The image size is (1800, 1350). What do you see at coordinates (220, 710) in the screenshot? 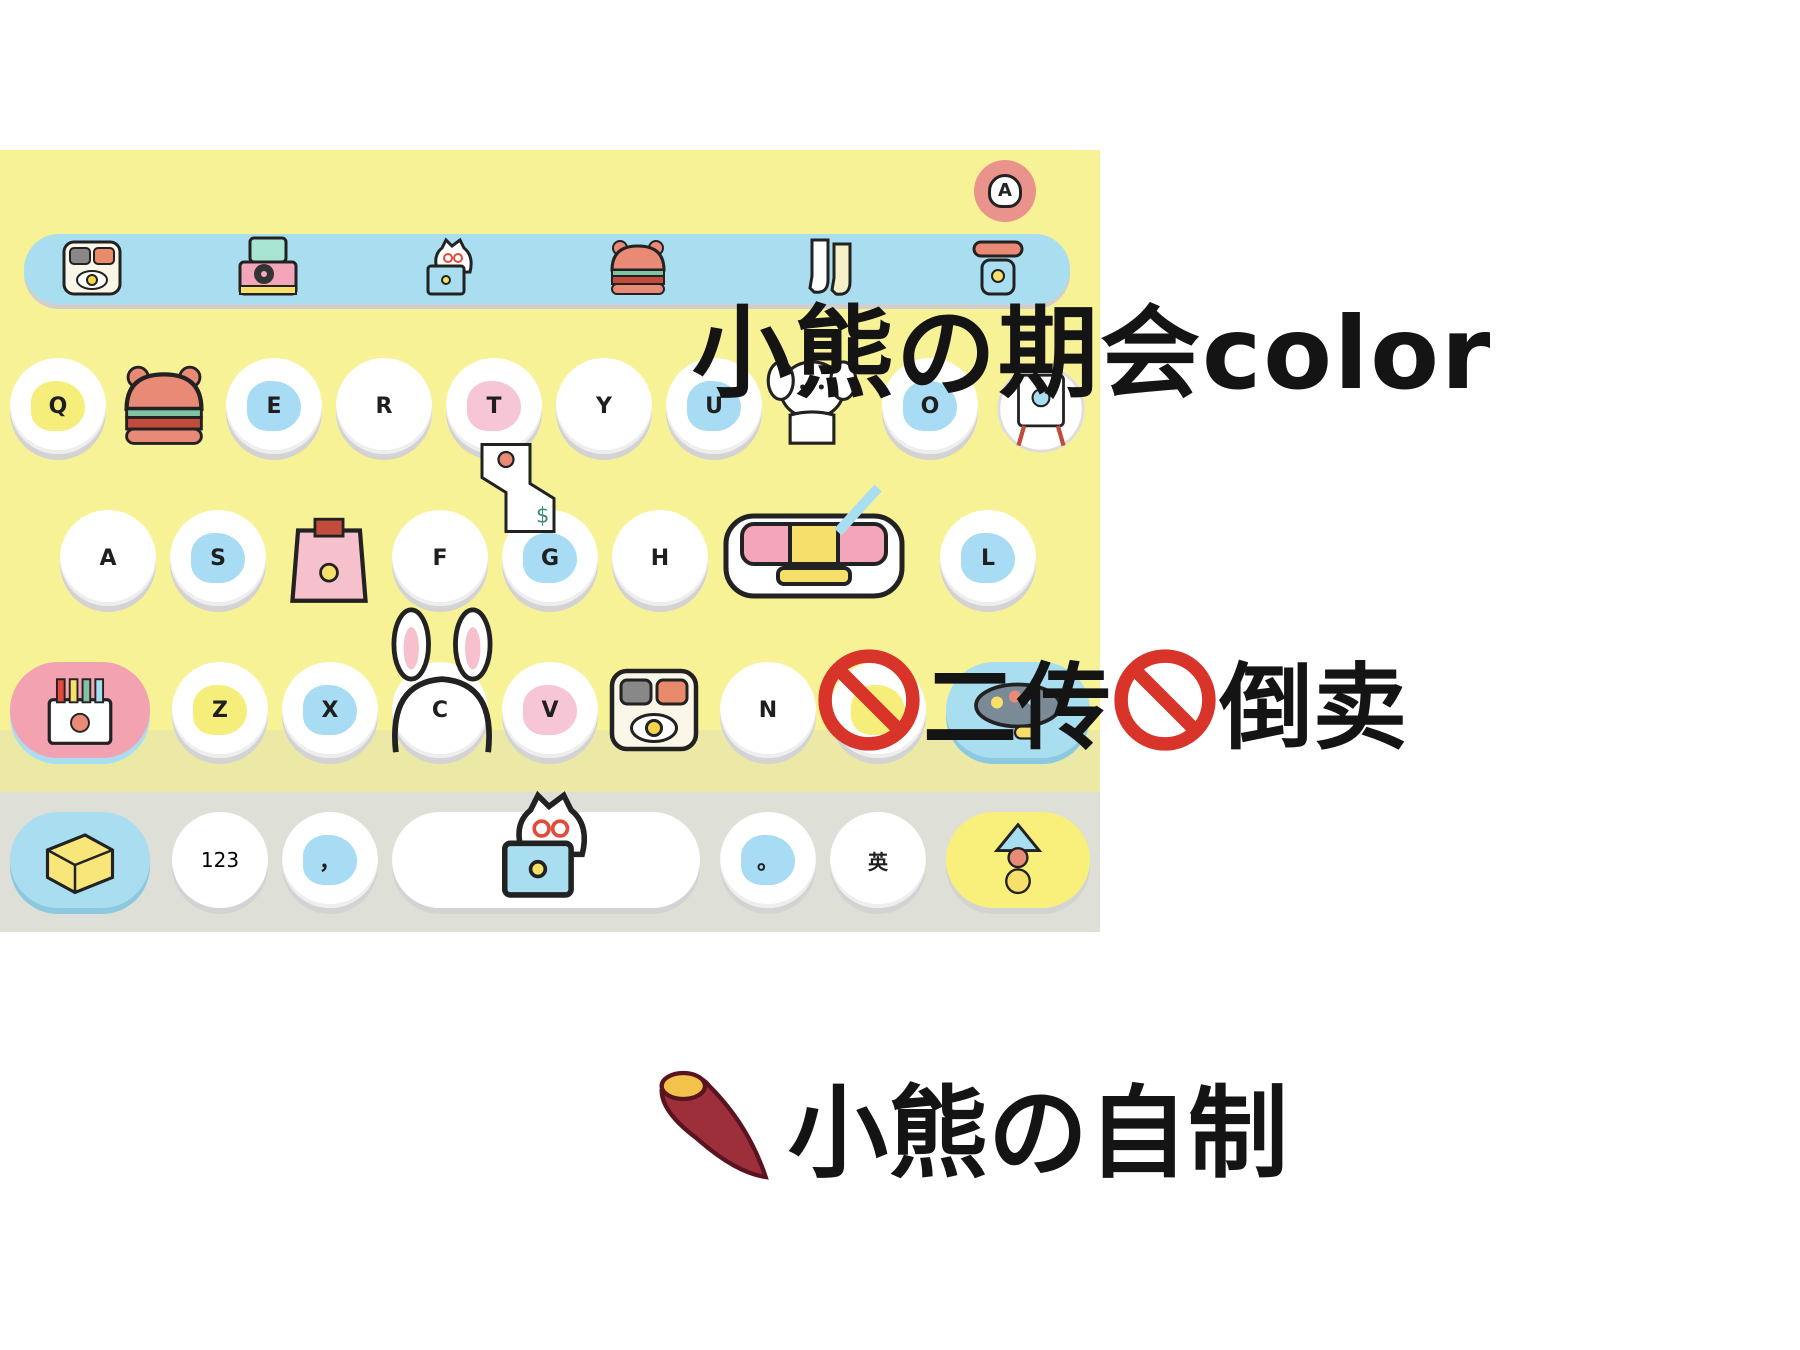
I see `key-z: Z` at bounding box center [220, 710].